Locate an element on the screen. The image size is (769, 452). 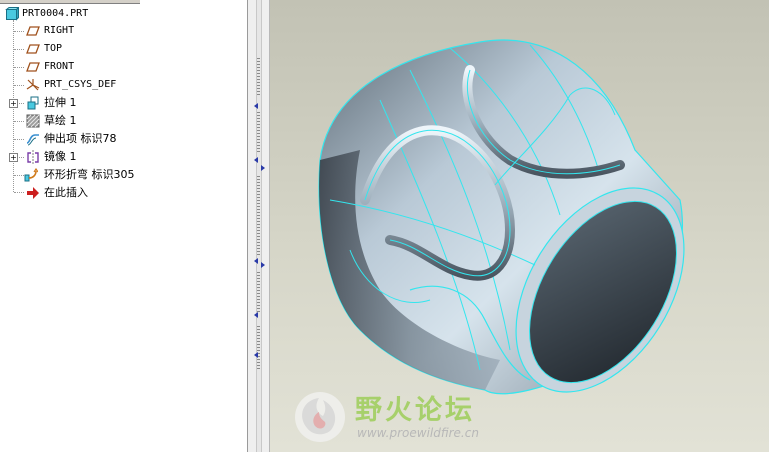
tree-item-csys: PRT_CSYS_DEF is located at coordinates (120, 85).